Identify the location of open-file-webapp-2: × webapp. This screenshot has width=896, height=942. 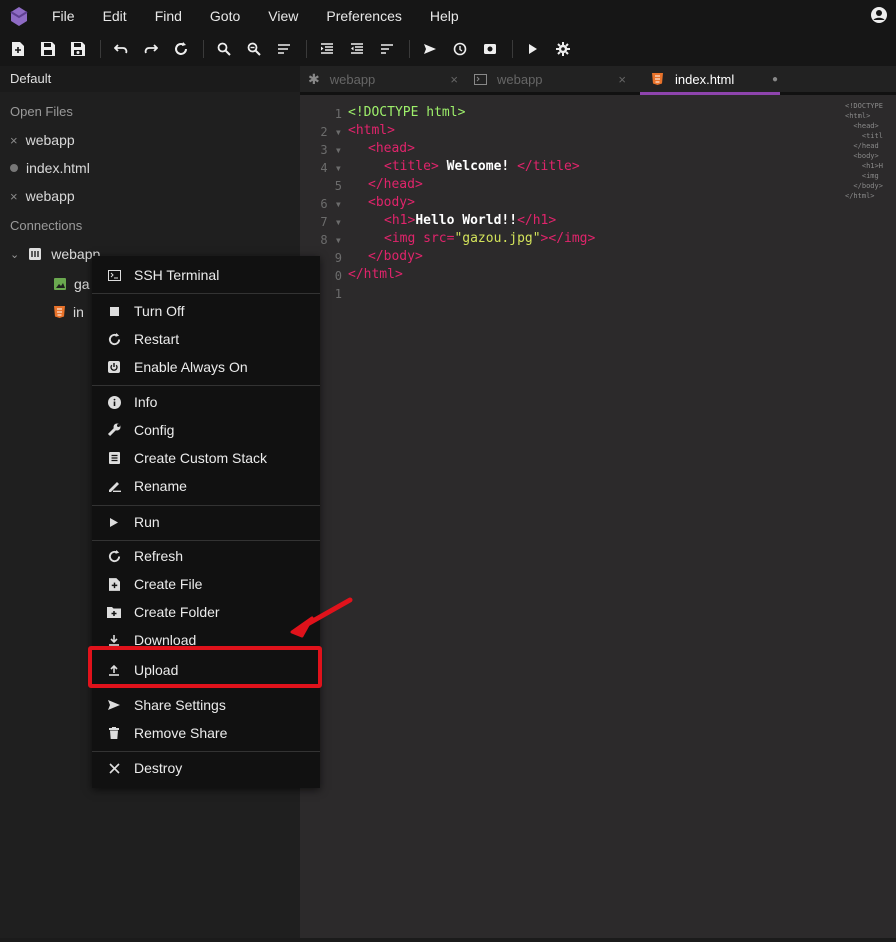
(42, 196).